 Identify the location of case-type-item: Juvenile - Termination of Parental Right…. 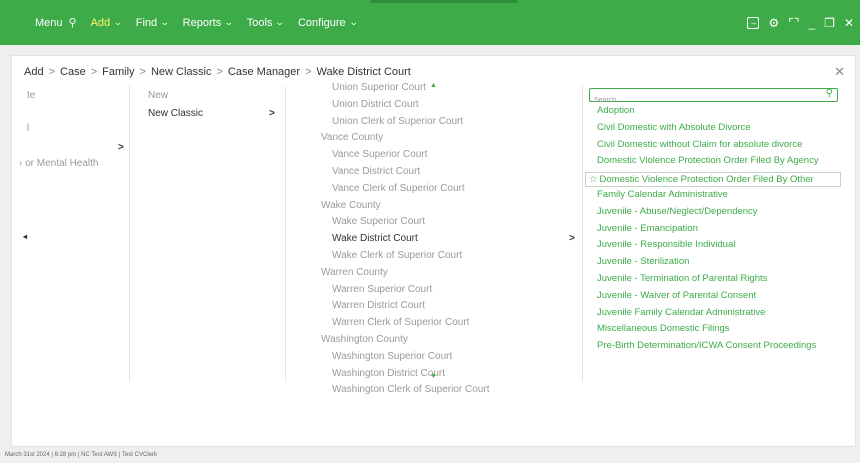
(682, 278).